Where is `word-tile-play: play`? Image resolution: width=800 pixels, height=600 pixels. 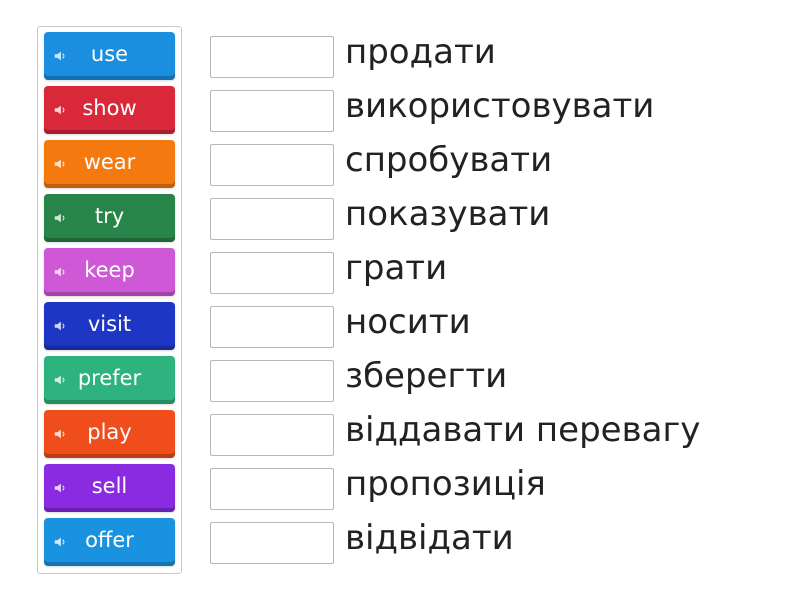 word-tile-play: play is located at coordinates (109, 434).